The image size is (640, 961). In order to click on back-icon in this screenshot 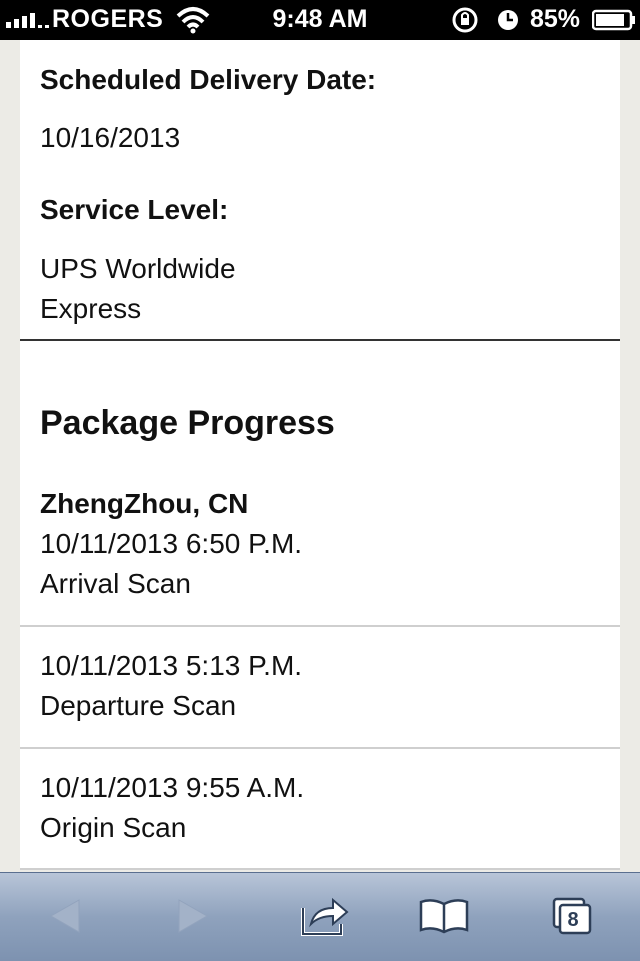, I will do `click(64, 916)`.